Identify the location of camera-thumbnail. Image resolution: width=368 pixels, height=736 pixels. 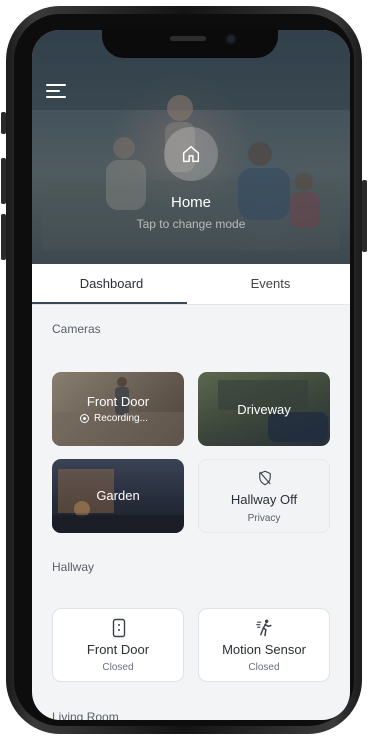
(118, 409).